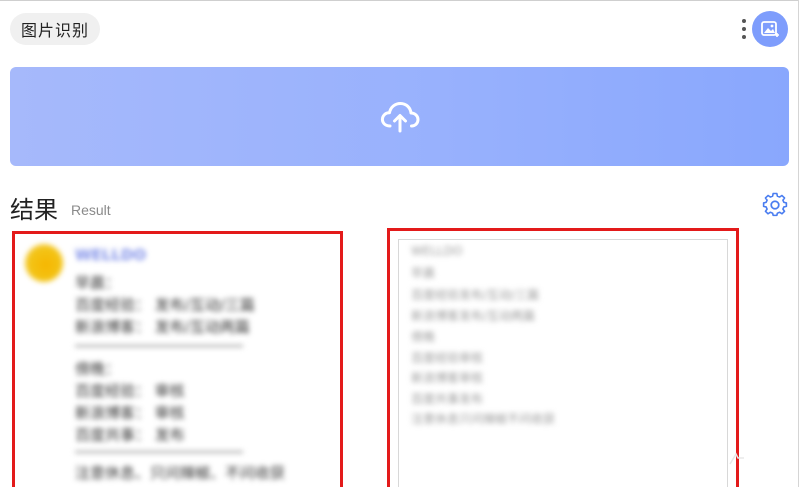 This screenshot has height=487, width=799. What do you see at coordinates (130, 435) in the screenshot?
I see `message-line: 百度共事： 发布` at bounding box center [130, 435].